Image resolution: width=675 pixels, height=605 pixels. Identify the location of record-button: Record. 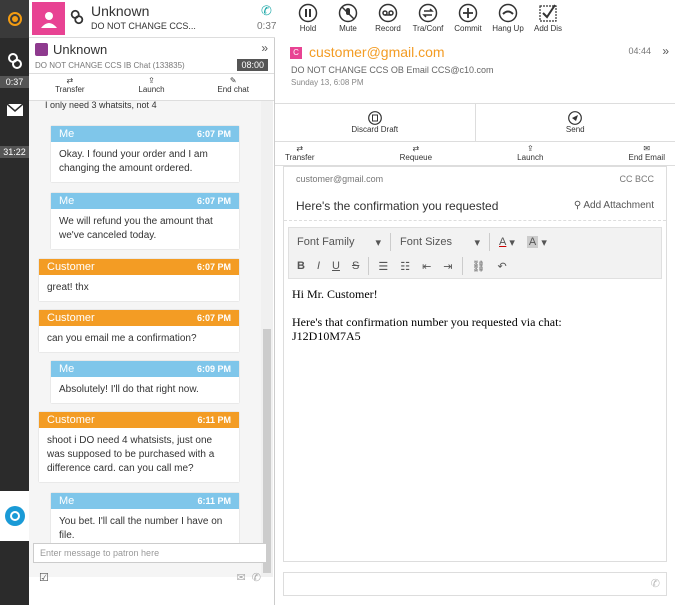
(388, 19).